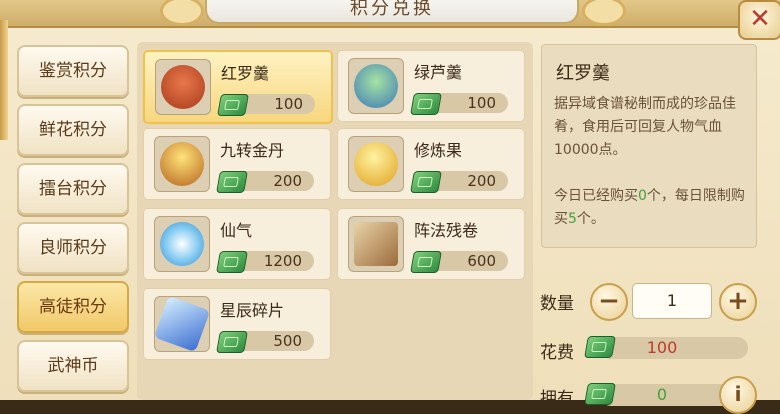 The image size is (780, 414). I want to click on crystal-shard-icon, so click(182, 324).